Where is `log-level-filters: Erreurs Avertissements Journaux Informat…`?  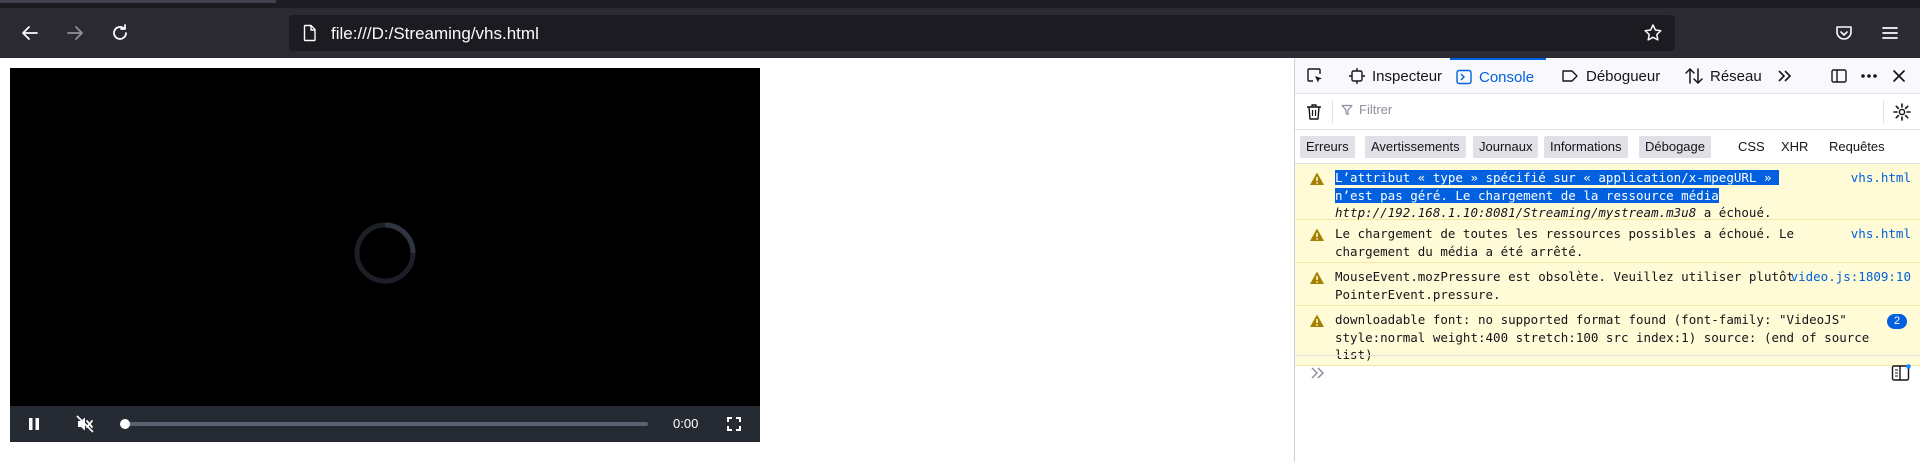
log-level-filters: Erreurs Avertissements Journaux Informat… is located at coordinates (1607, 147).